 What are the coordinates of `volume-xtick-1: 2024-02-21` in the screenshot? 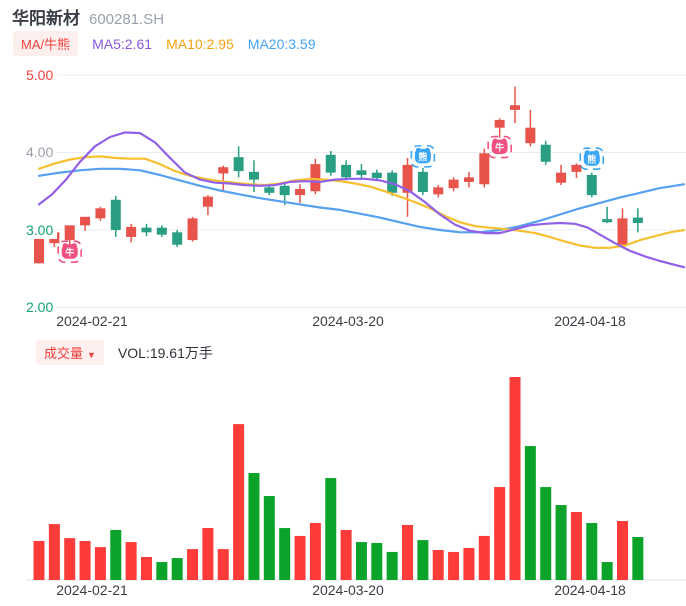 It's located at (92, 590).